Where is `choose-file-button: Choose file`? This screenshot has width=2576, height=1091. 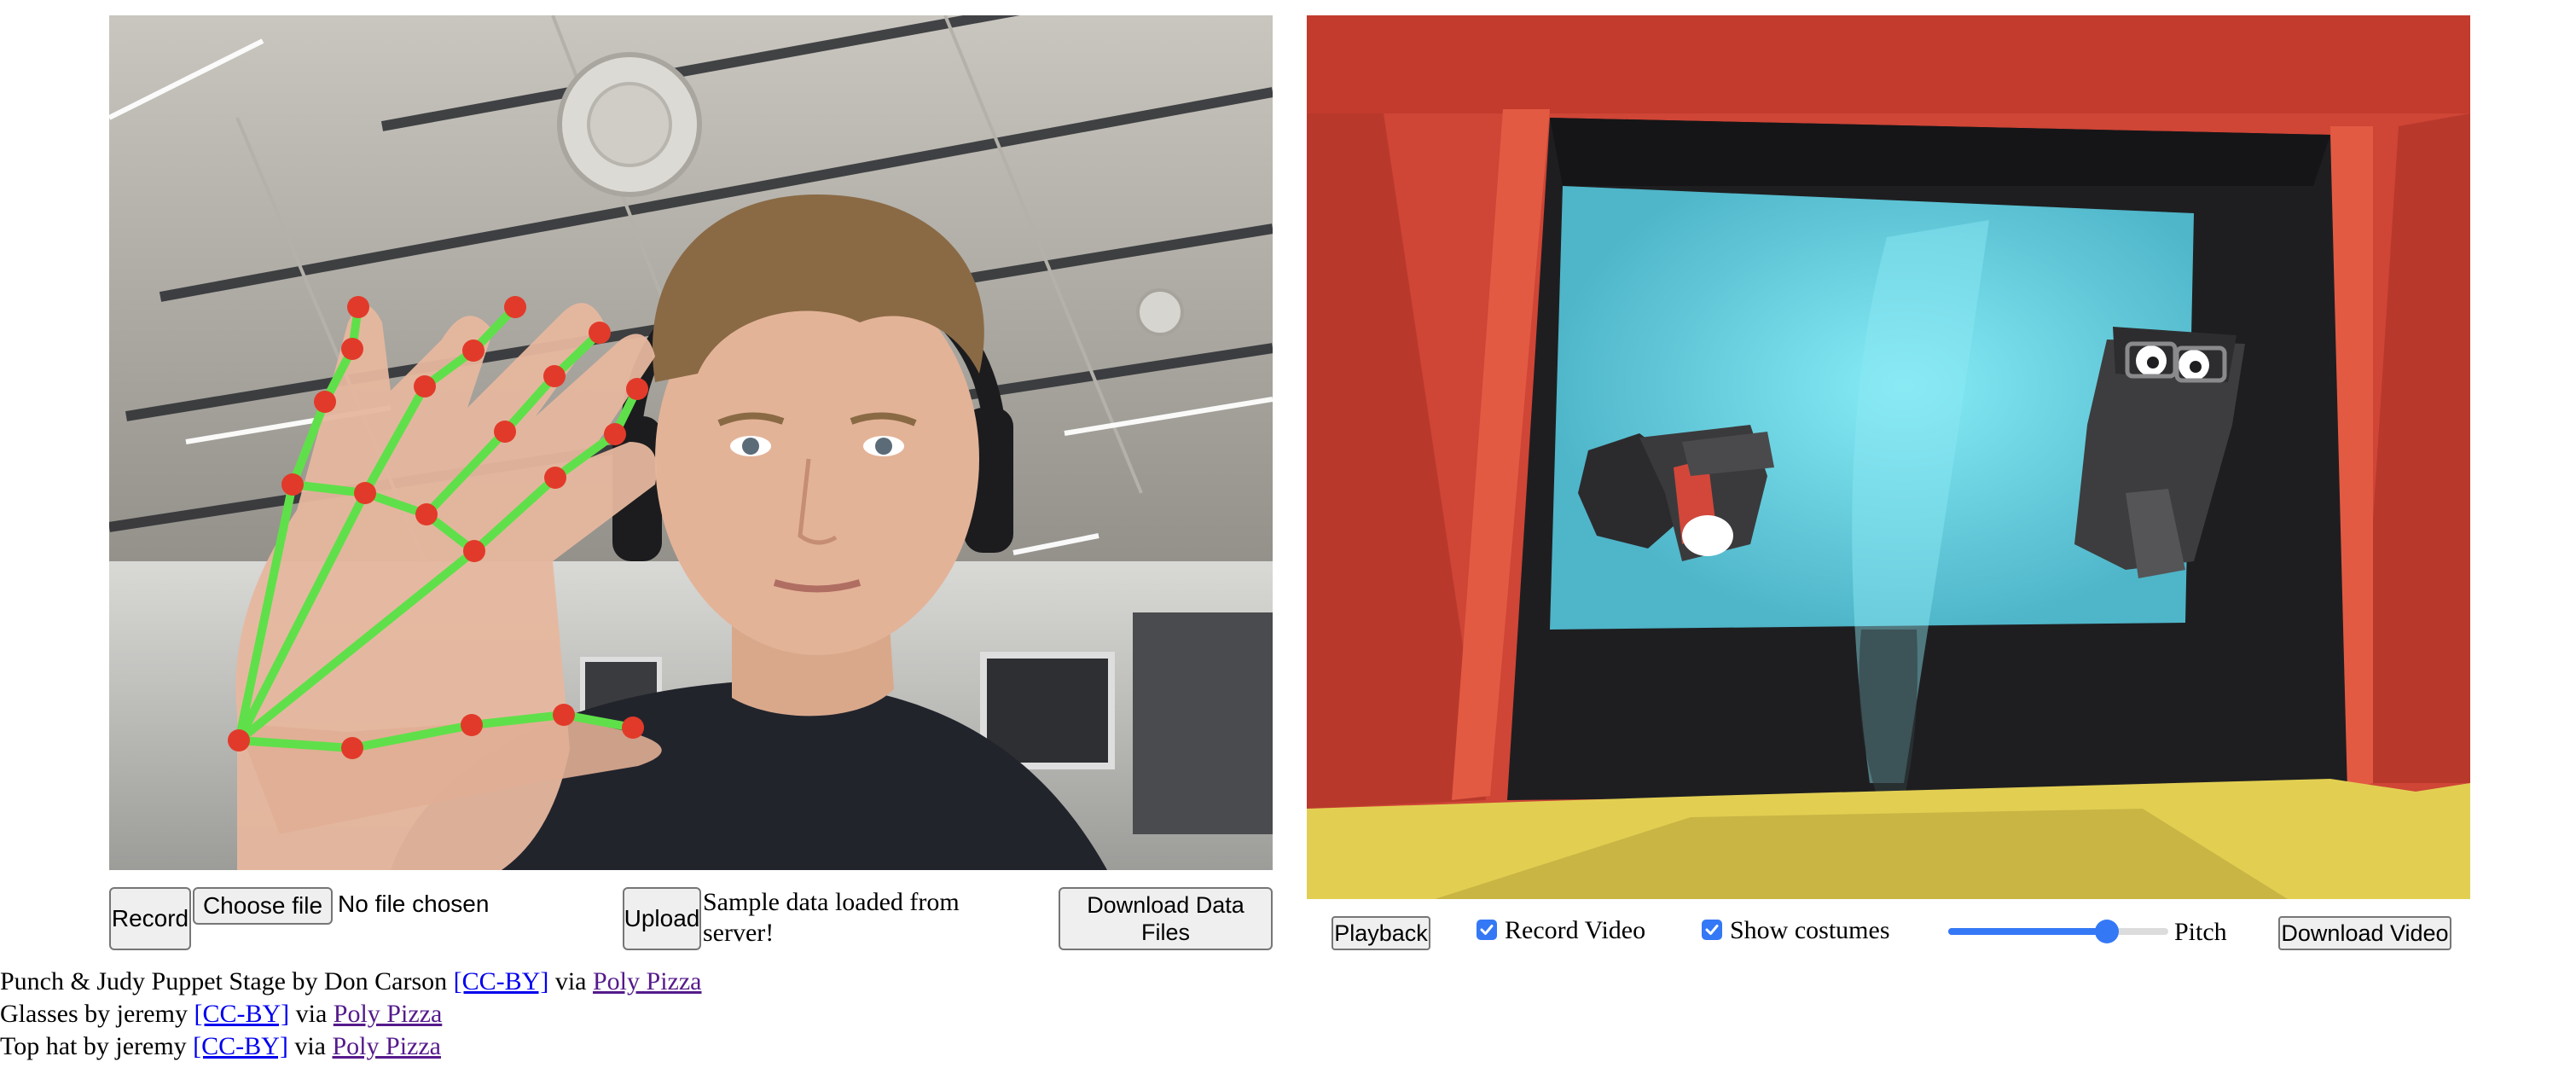
choose-file-button: Choose file is located at coordinates (263, 906).